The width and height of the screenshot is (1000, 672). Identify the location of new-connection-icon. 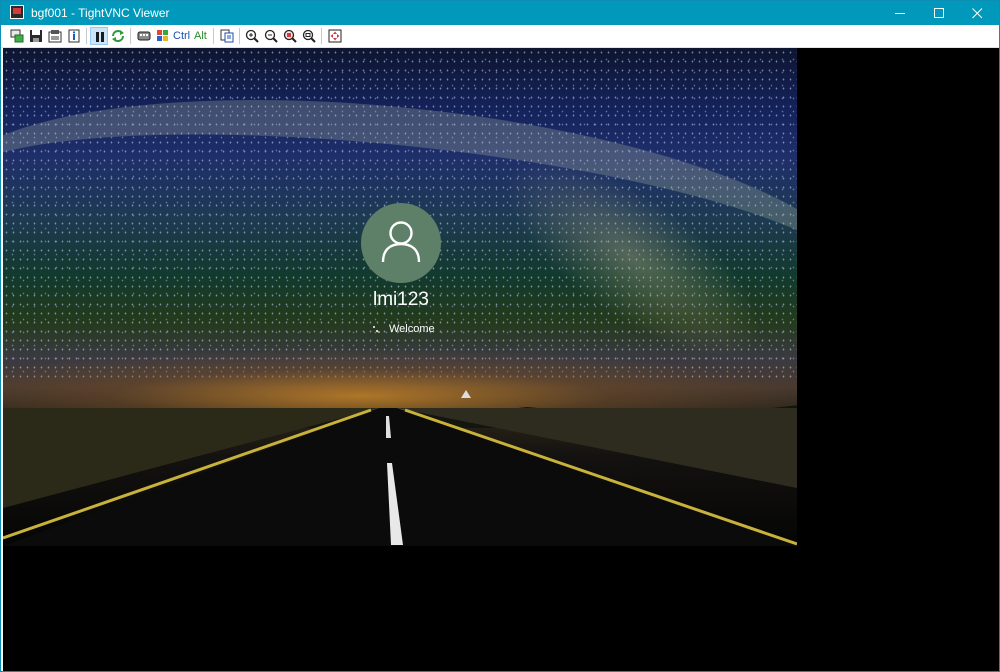
(17, 36).